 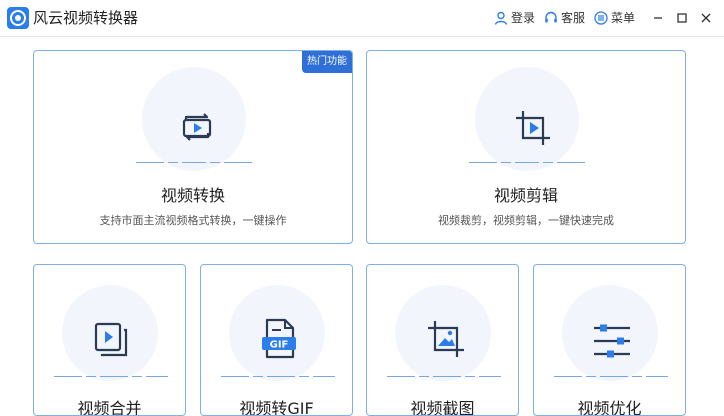 I want to click on video-merge-card: 视频合并, so click(x=109, y=340).